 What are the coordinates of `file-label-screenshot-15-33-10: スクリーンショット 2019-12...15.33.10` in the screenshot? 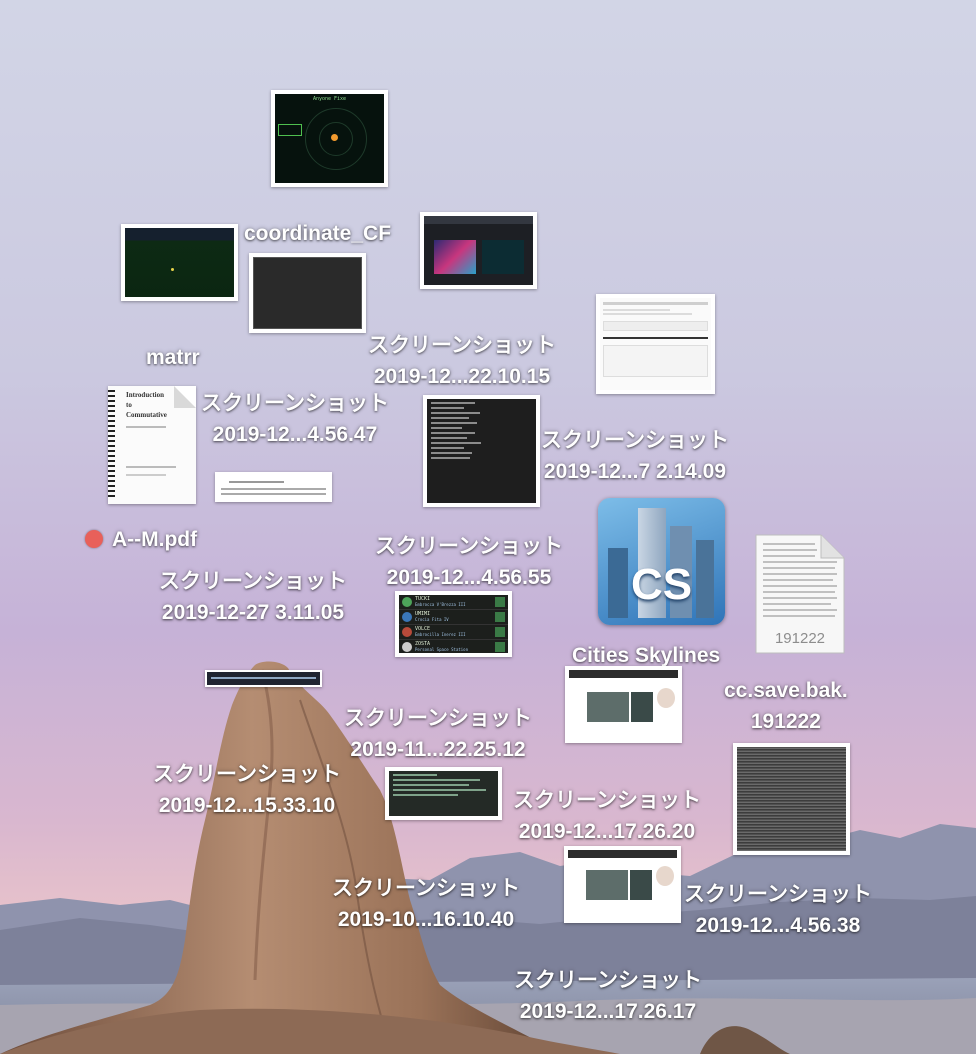 It's located at (247, 790).